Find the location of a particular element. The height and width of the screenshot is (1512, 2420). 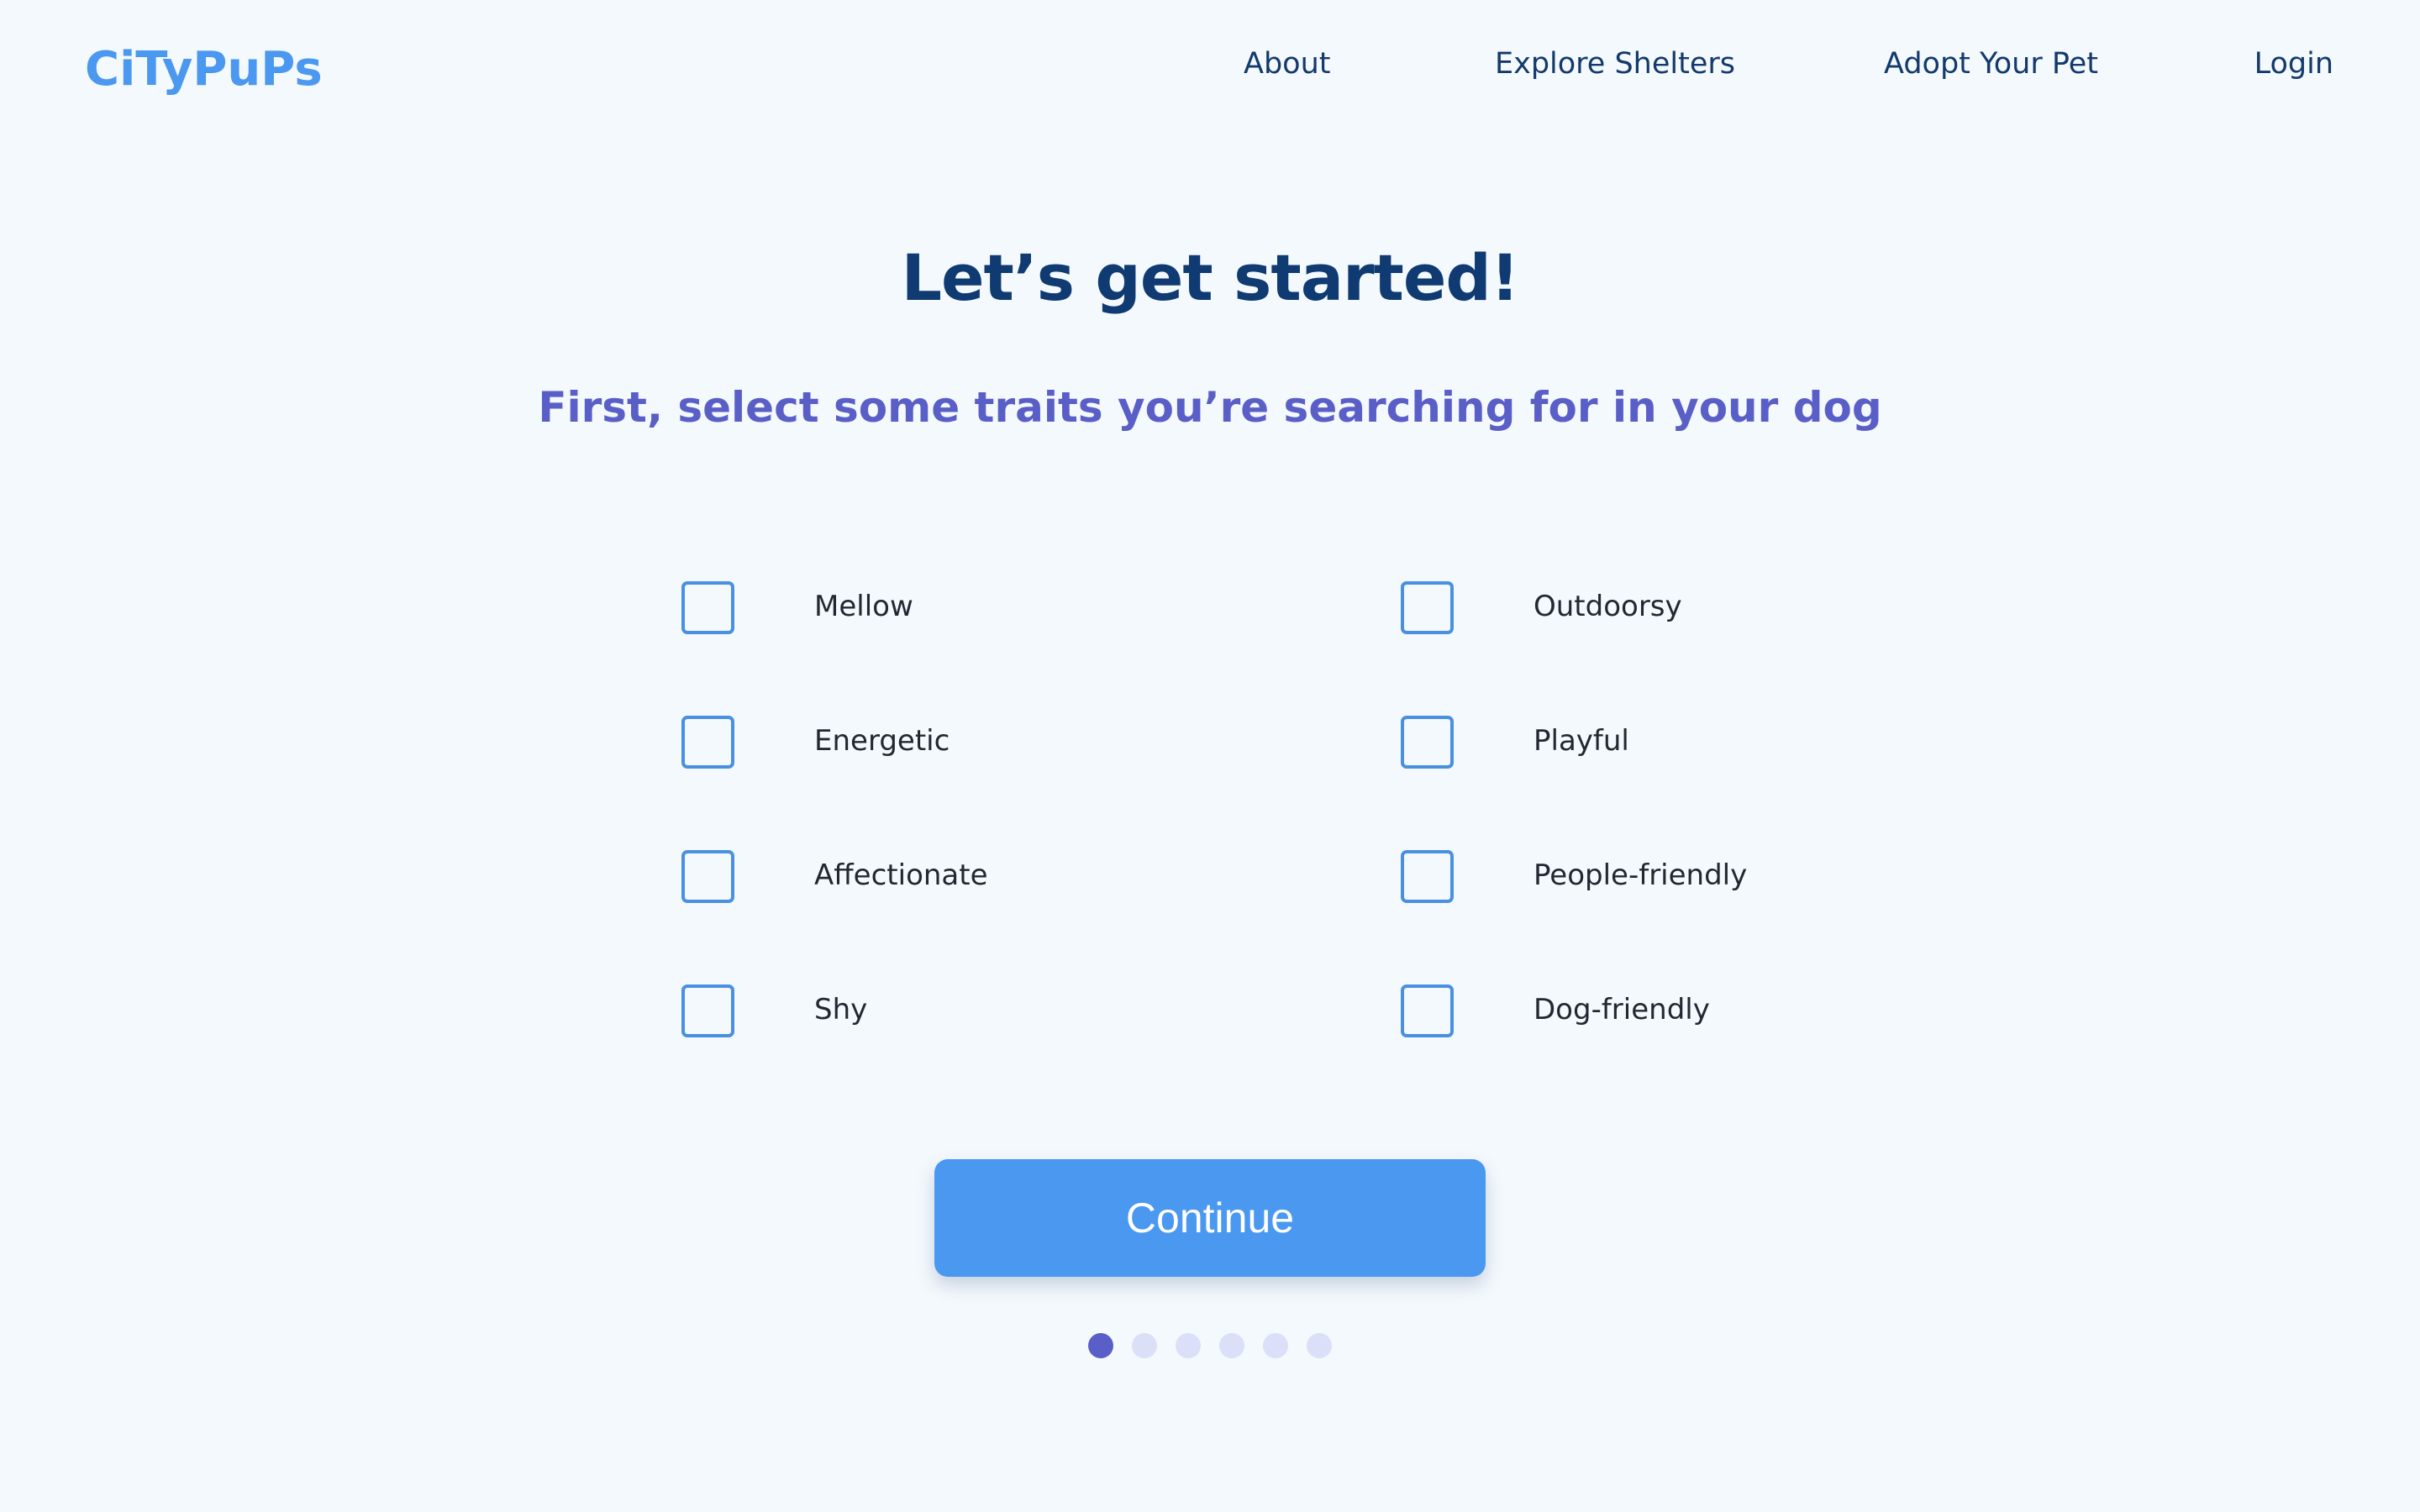

trait-label: Mellow is located at coordinates (864, 606).